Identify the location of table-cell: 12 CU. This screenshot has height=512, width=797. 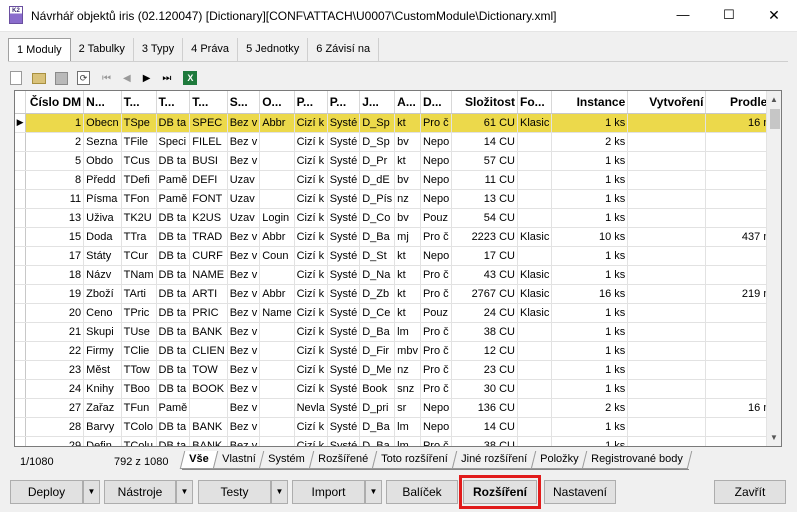
(484, 351).